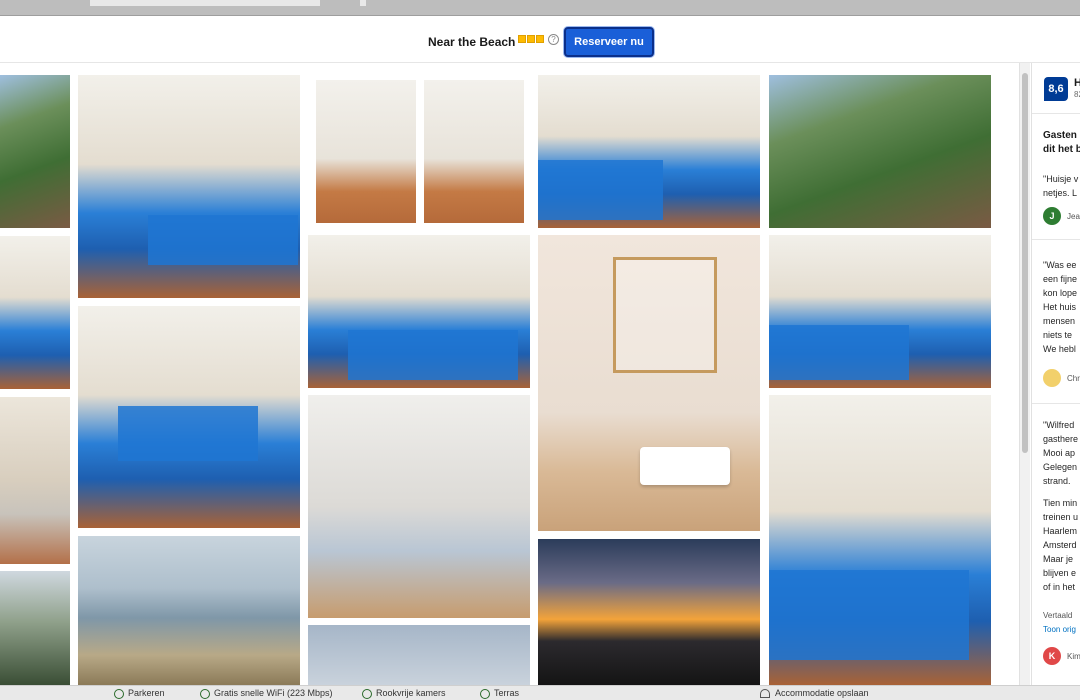  I want to click on facility-label: Rookvrije kamers, so click(411, 693).